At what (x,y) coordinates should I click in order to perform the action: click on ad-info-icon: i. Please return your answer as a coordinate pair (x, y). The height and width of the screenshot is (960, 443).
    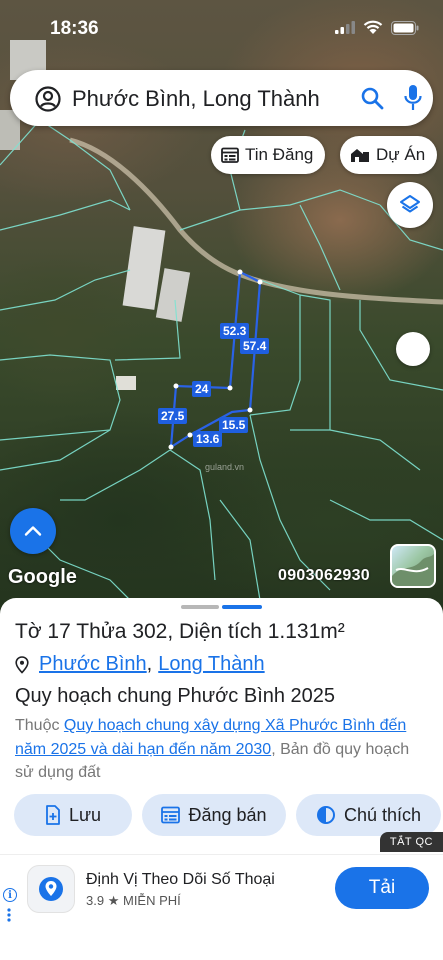
    Looking at the image, I should click on (10, 895).